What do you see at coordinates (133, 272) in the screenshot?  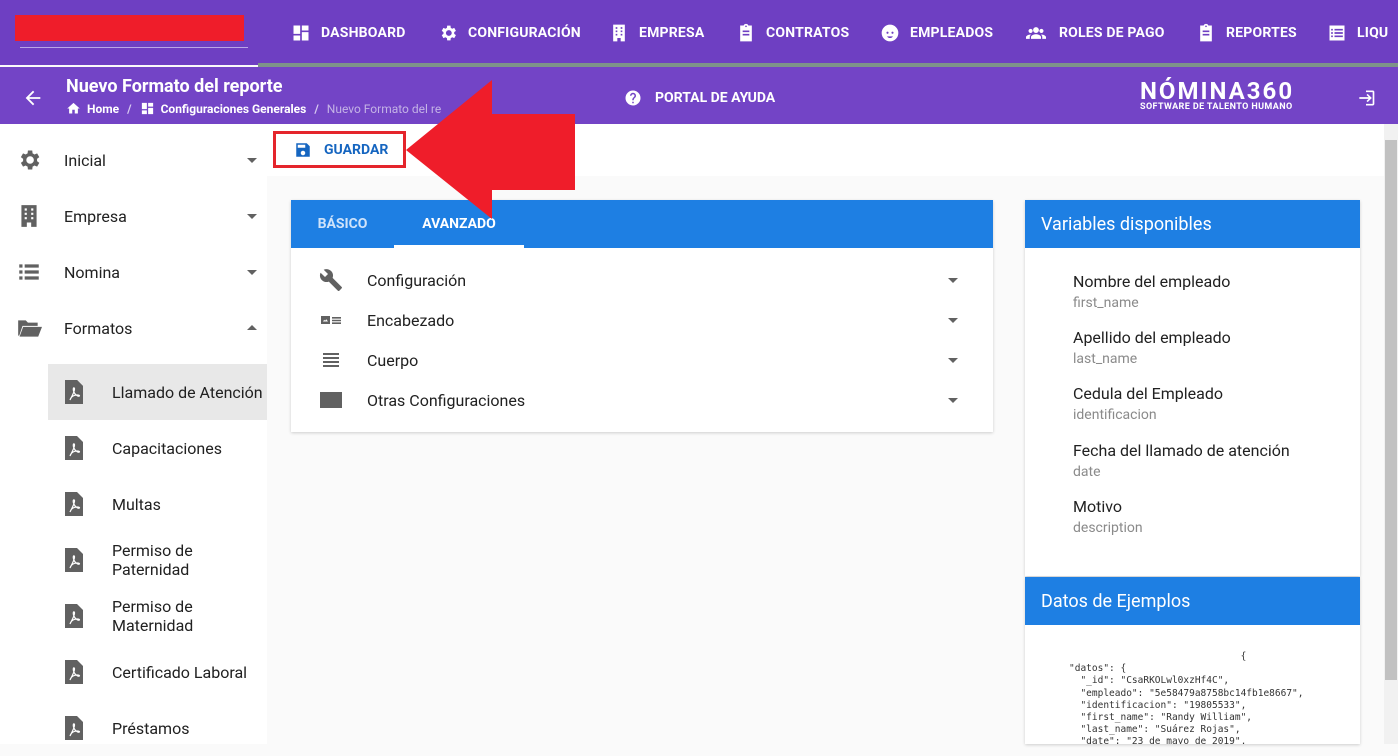 I see `sidebar-item-nomina: Nomina` at bounding box center [133, 272].